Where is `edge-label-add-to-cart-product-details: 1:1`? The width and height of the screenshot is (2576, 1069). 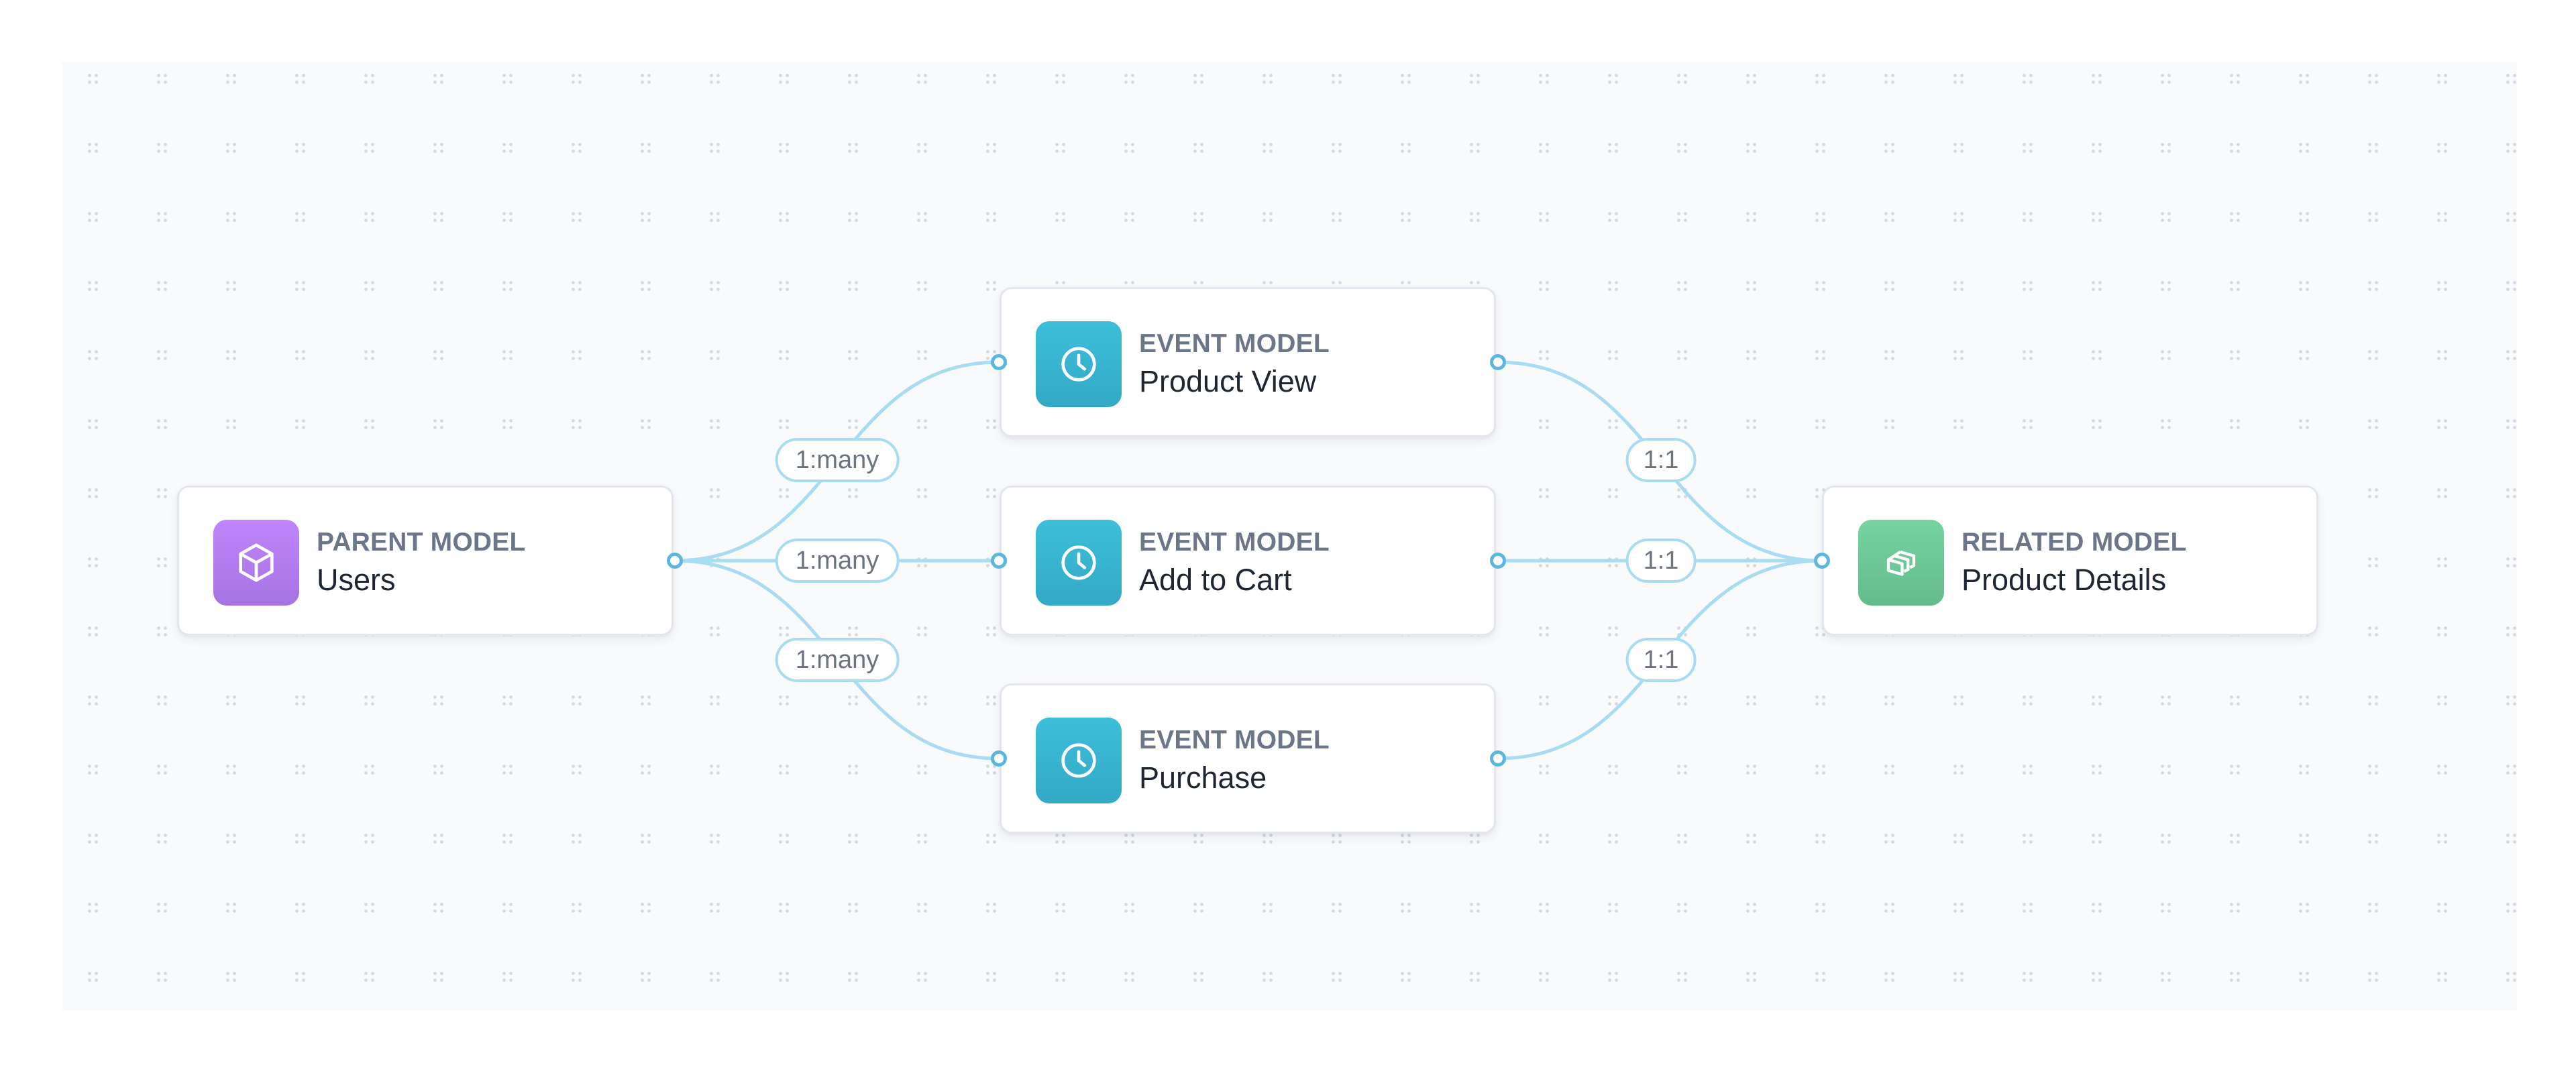
edge-label-add-to-cart-product-details: 1:1 is located at coordinates (1661, 561).